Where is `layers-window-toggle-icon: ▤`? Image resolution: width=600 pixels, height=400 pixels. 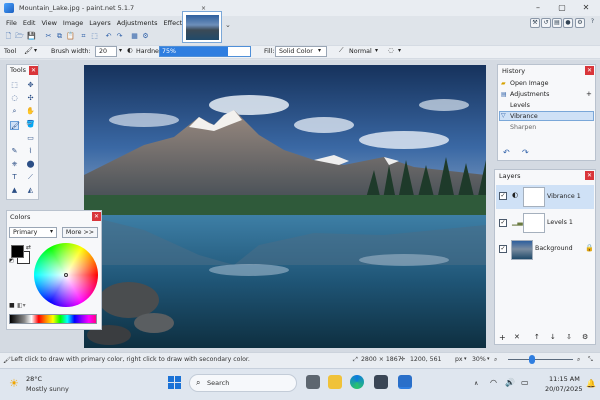 layers-window-toggle-icon: ▤ is located at coordinates (557, 23).